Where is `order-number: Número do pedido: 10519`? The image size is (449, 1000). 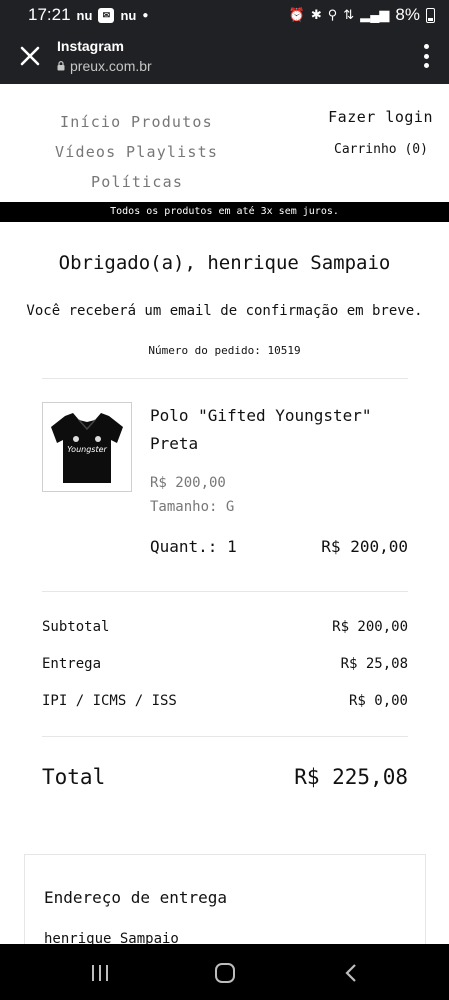 order-number: Número do pedido: 10519 is located at coordinates (224, 350).